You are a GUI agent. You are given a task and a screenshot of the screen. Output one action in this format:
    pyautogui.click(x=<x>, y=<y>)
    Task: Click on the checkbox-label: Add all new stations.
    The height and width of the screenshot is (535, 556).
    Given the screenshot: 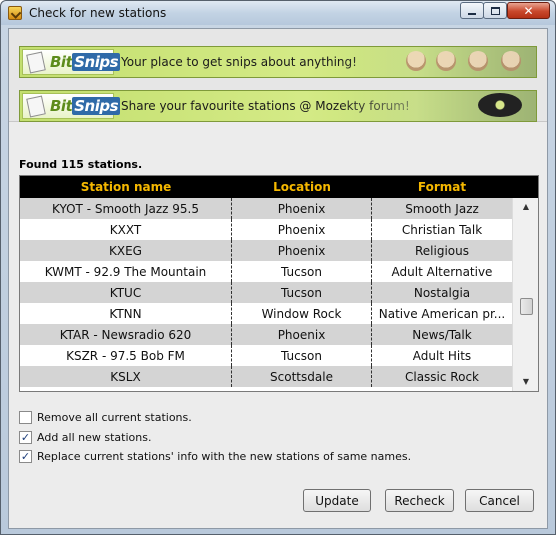 What is the action you would take?
    pyautogui.click(x=94, y=437)
    